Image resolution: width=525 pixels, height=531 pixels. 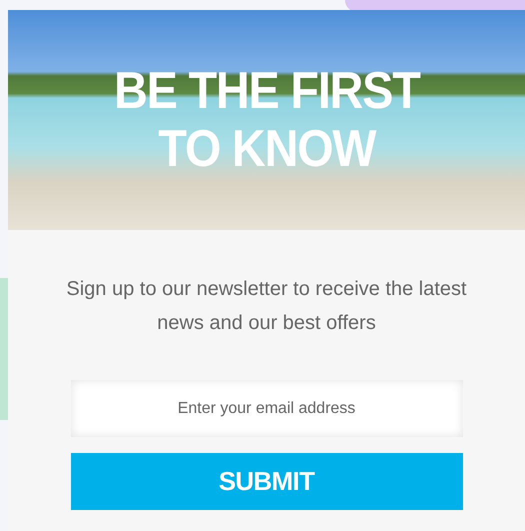 What do you see at coordinates (266, 481) in the screenshot?
I see `submit-button: SUBMIT` at bounding box center [266, 481].